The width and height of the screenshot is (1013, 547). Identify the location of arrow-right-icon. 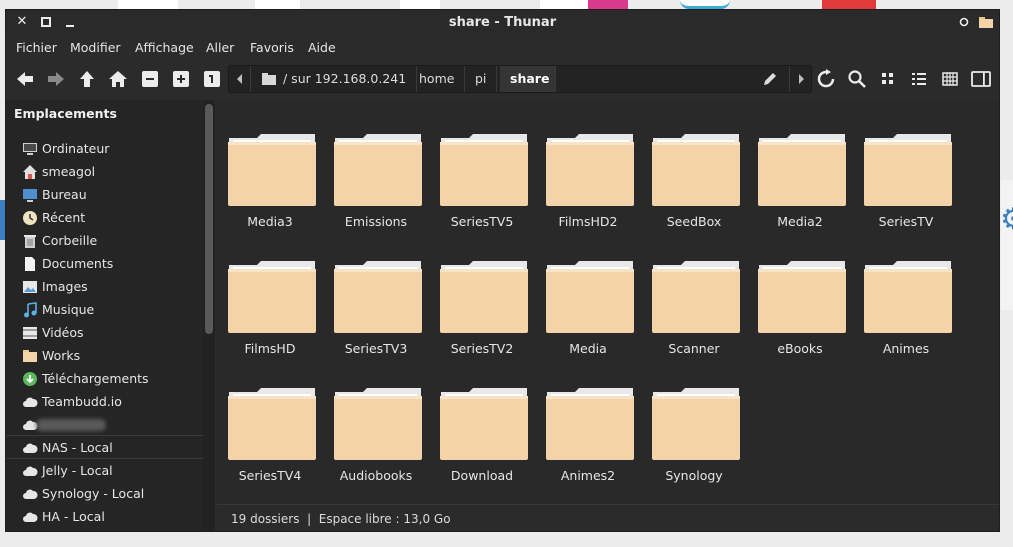
(56, 79).